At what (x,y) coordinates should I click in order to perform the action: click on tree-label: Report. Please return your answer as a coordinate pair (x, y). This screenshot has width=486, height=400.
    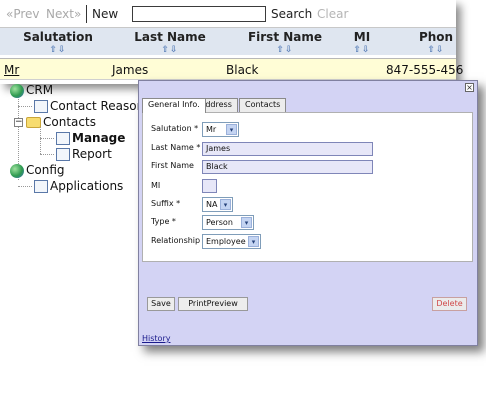
    Looking at the image, I should click on (92, 154).